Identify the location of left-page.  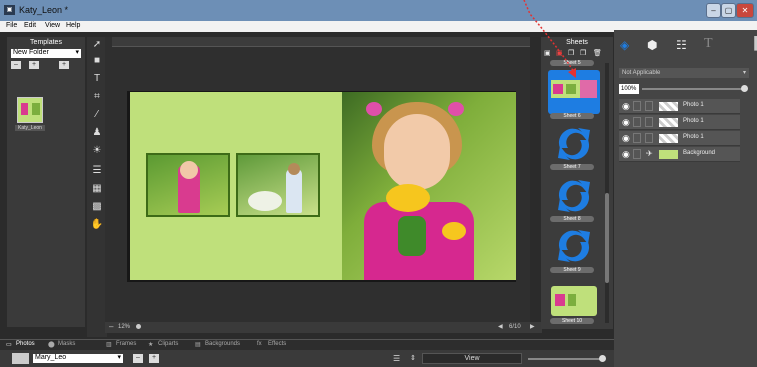
(236, 186).